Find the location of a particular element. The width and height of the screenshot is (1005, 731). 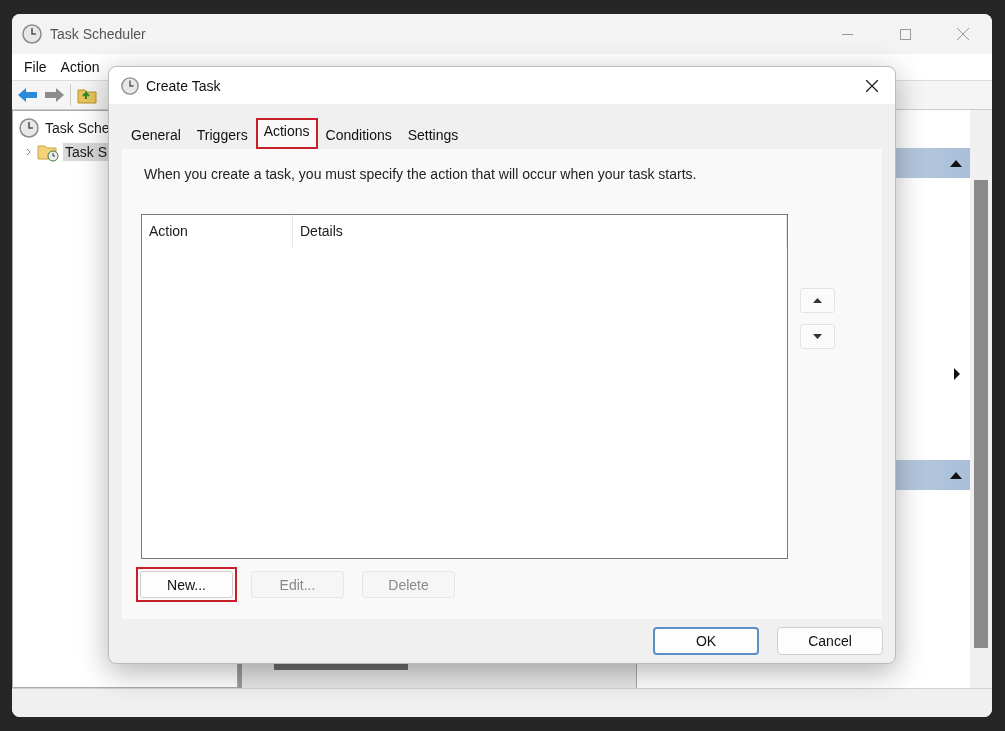

tree-item: Task S is located at coordinates (86, 152).